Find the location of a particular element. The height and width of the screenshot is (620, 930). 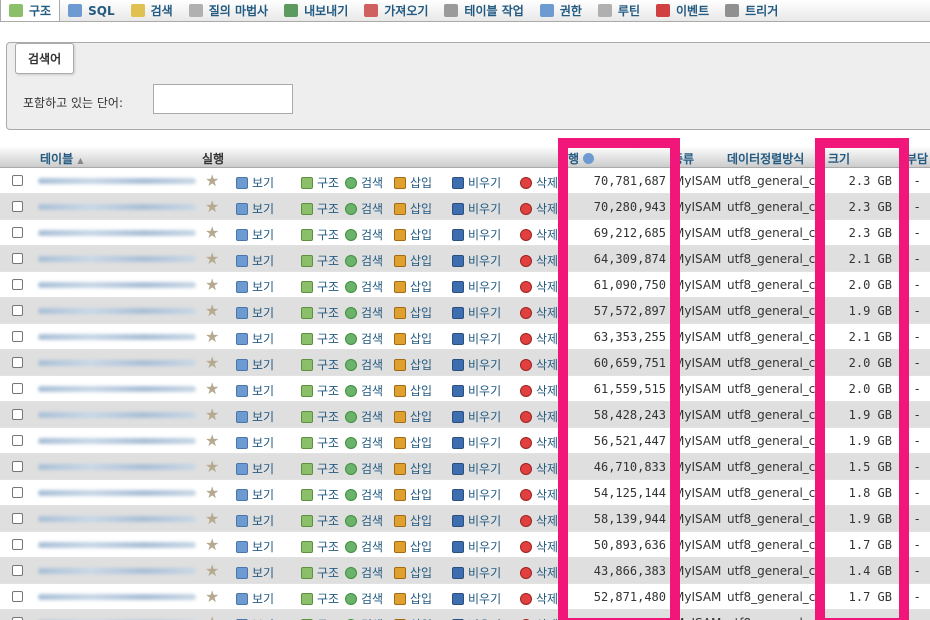

header-table-name: 테이블 ▲ is located at coordinates (61, 158).